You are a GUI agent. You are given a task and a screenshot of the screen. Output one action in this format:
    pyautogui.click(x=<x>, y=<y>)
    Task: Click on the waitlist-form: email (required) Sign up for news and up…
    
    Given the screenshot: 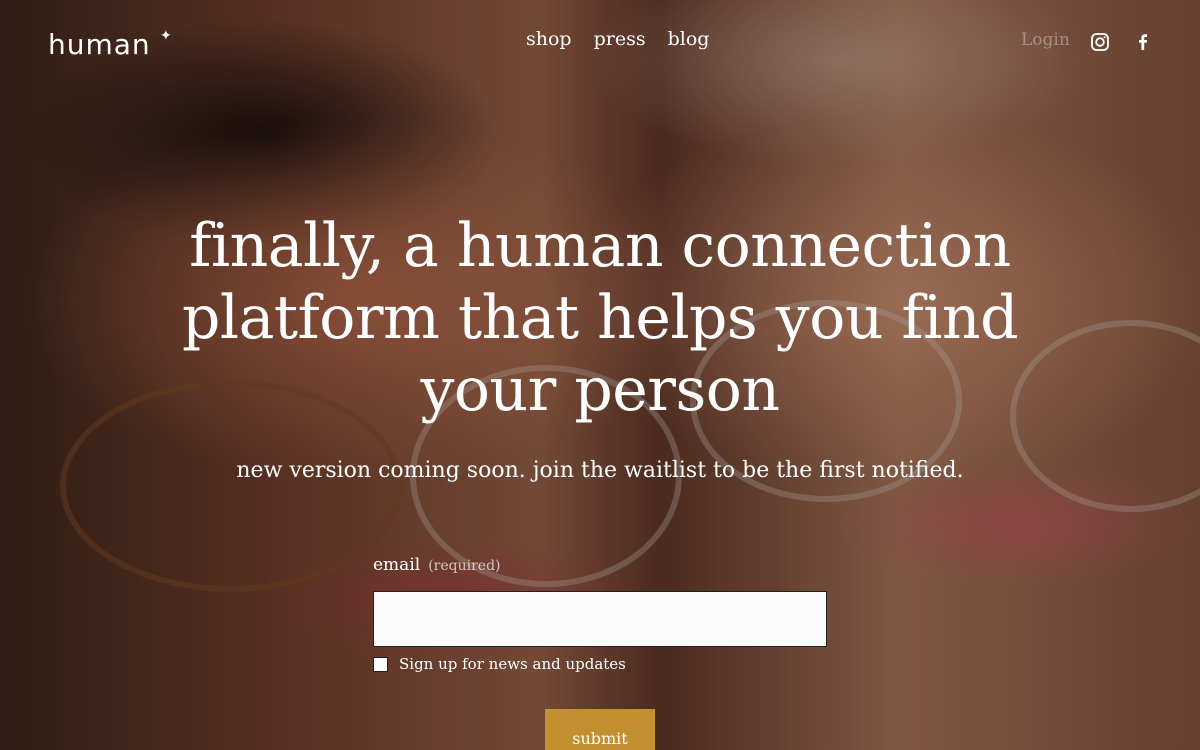 What is the action you would take?
    pyautogui.click(x=600, y=614)
    